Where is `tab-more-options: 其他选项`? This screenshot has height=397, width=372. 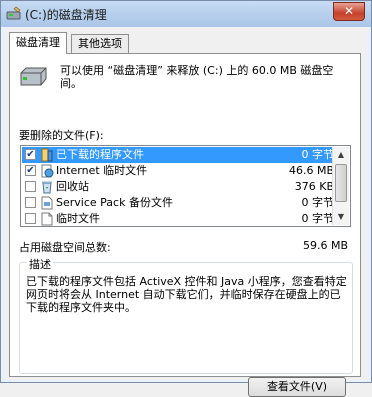
tab-more-options: 其他选项 is located at coordinates (100, 43).